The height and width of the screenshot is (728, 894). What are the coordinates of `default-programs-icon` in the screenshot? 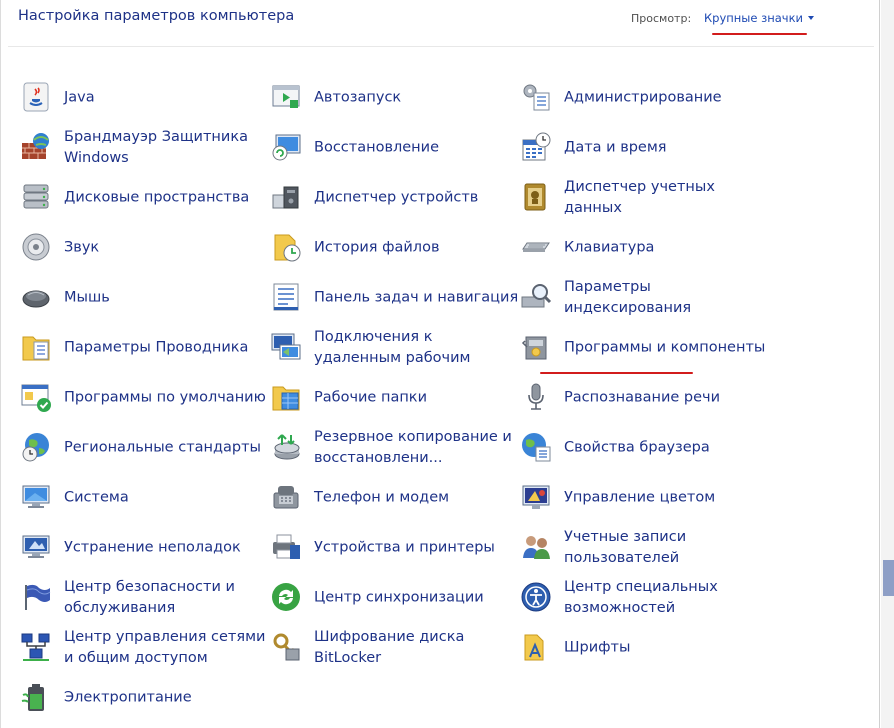 It's located at (36, 397).